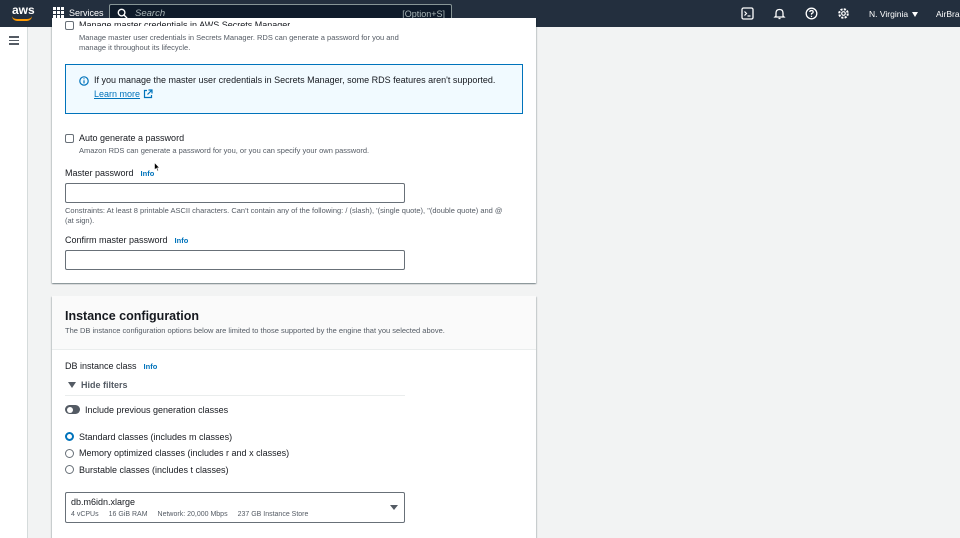 The image size is (960, 538). What do you see at coordinates (14, 40) in the screenshot?
I see `hamburger-menu-icon` at bounding box center [14, 40].